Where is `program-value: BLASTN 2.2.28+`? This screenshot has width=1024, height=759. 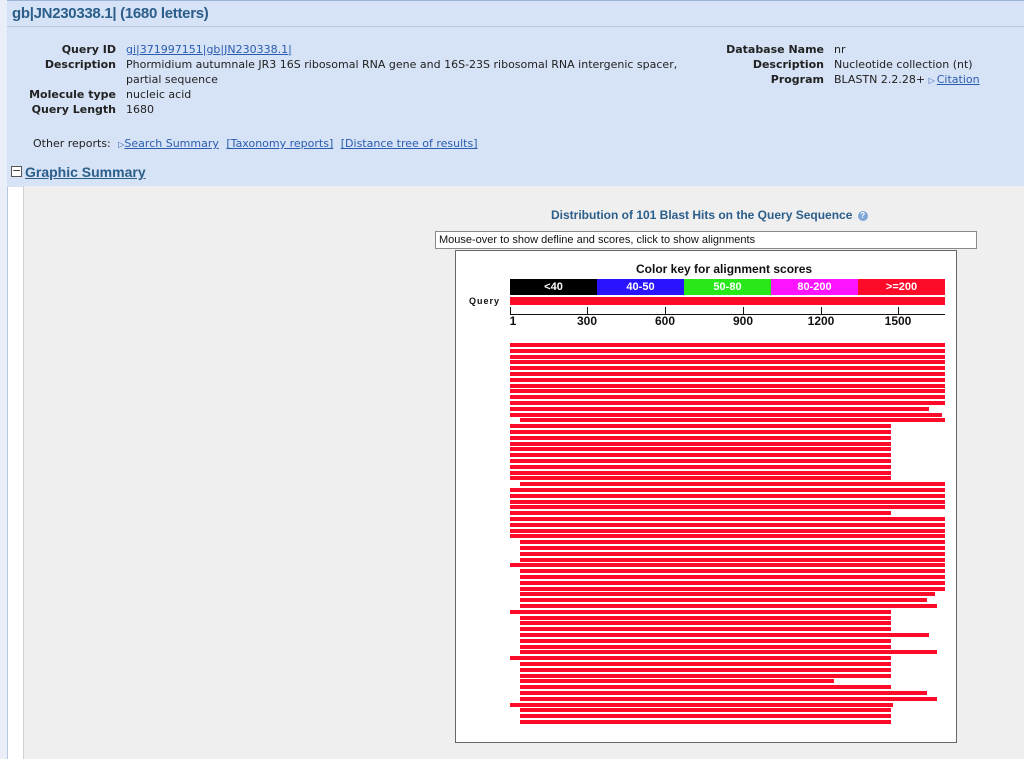
program-value: BLASTN 2.2.28+ is located at coordinates (880, 79).